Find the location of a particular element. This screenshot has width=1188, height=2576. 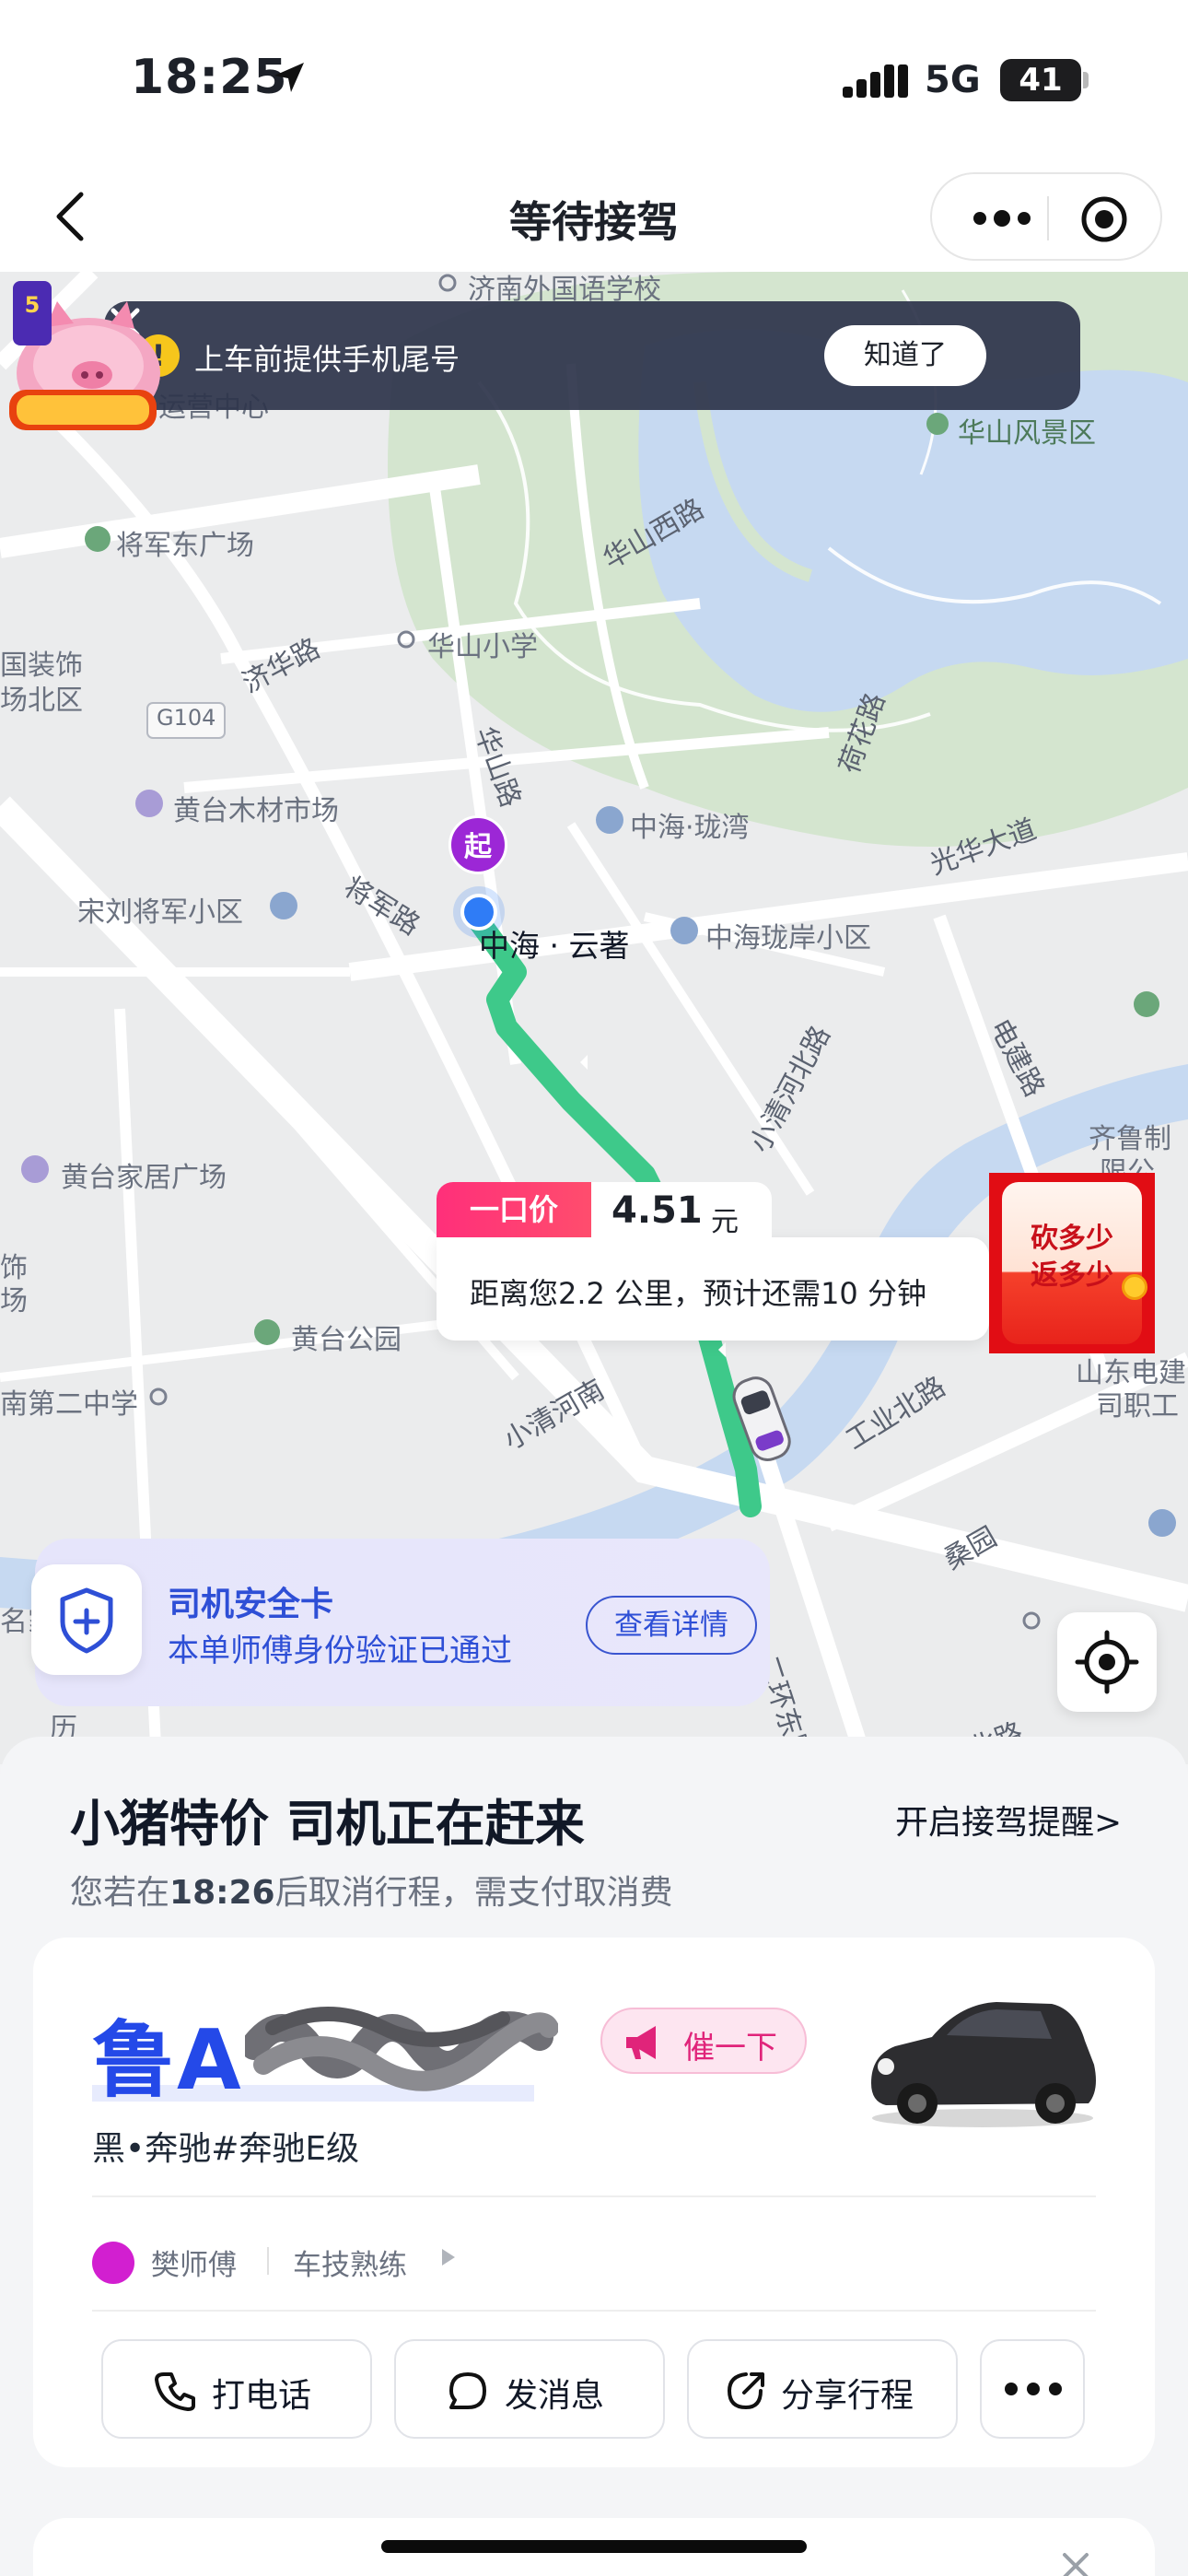

status-time: 18:25 is located at coordinates (209, 77).